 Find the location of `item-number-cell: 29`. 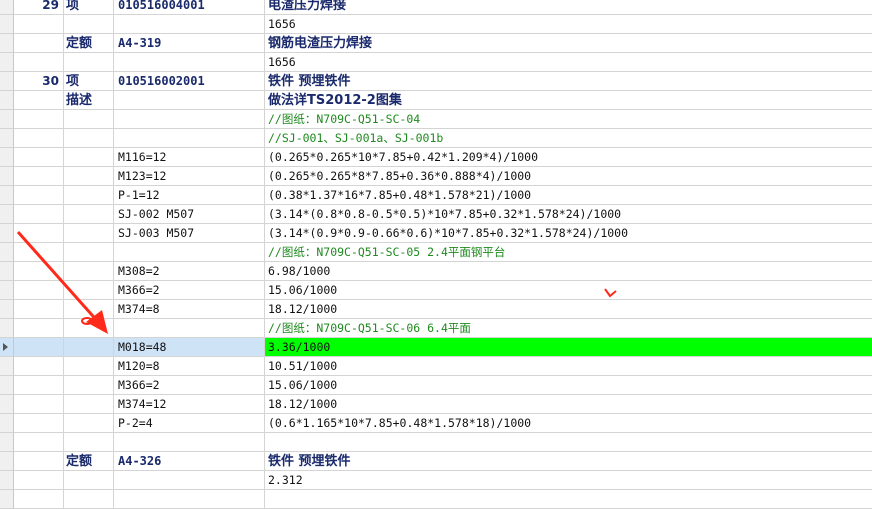

item-number-cell: 29 is located at coordinates (39, 7).